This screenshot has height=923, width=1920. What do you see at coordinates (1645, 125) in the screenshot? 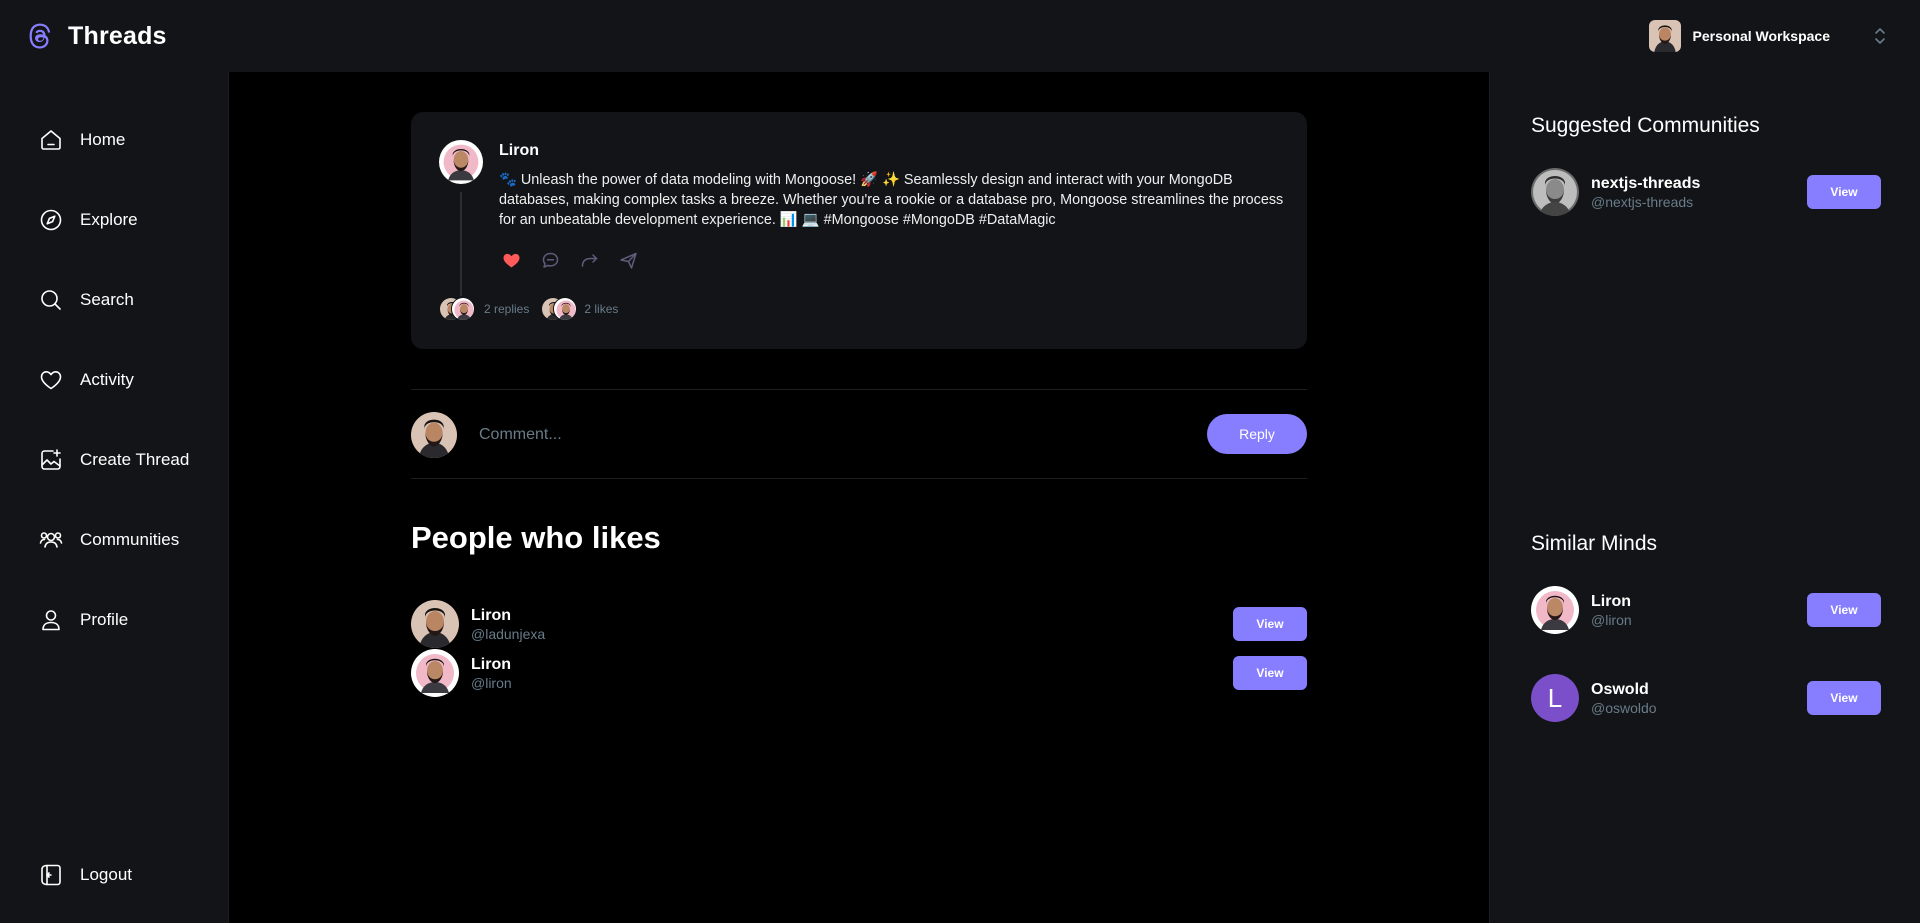
I see `suggested-communities-title: Suggested Communities` at bounding box center [1645, 125].